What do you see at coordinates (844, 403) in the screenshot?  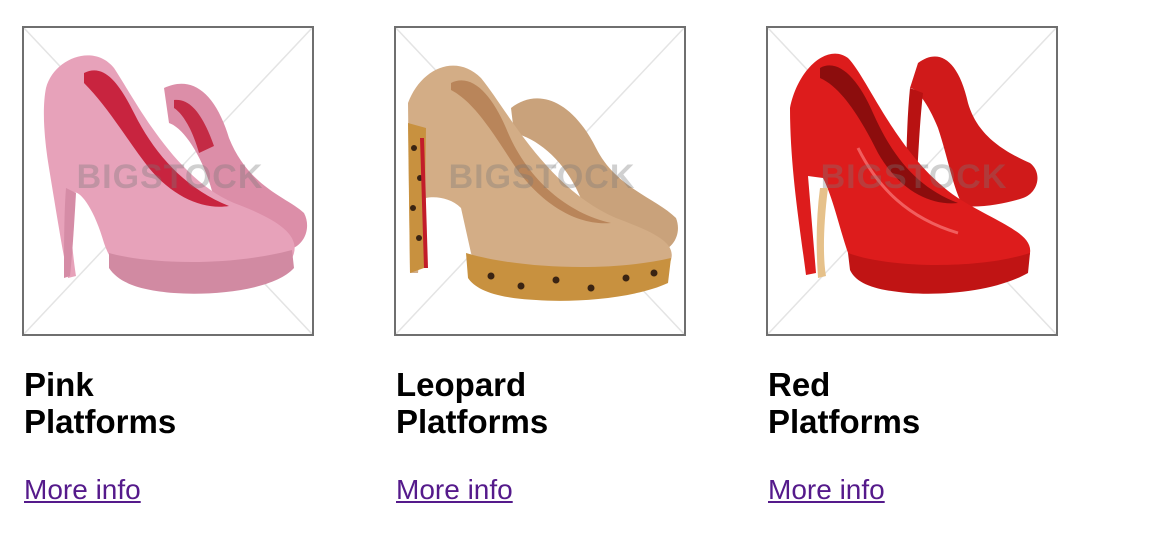 I see `product-title: Red Platforms` at bounding box center [844, 403].